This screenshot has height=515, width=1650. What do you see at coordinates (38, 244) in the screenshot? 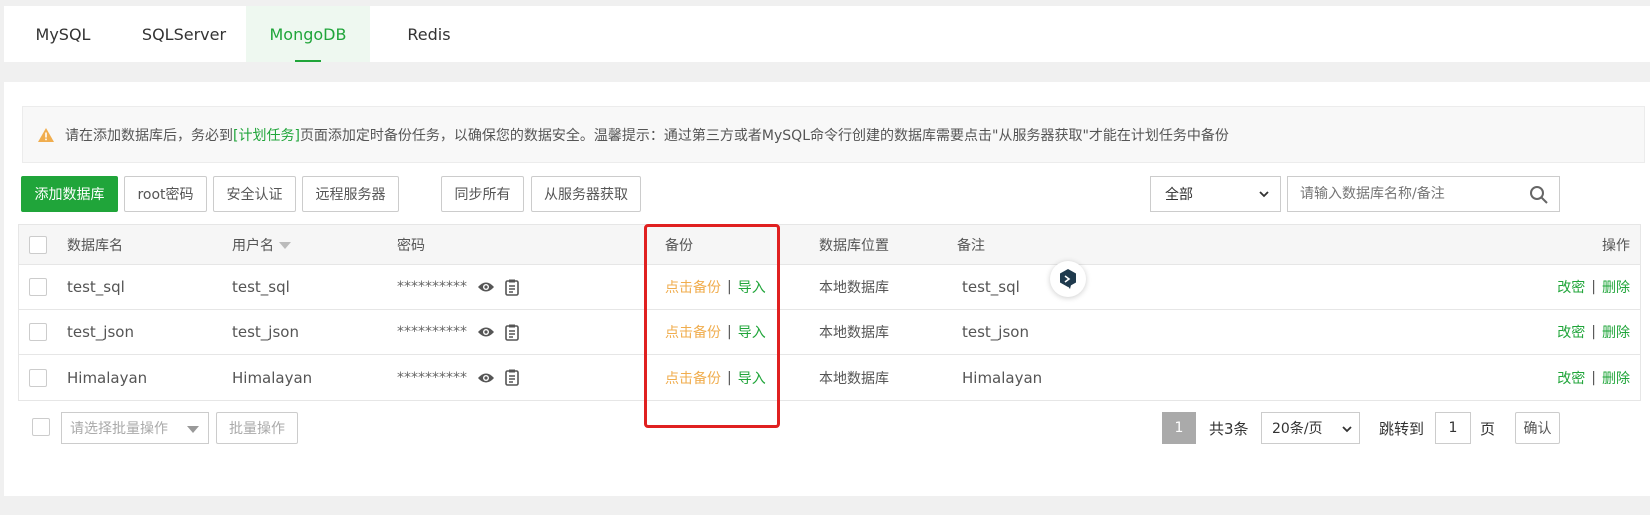
I see `select-all-checkbox` at bounding box center [38, 244].